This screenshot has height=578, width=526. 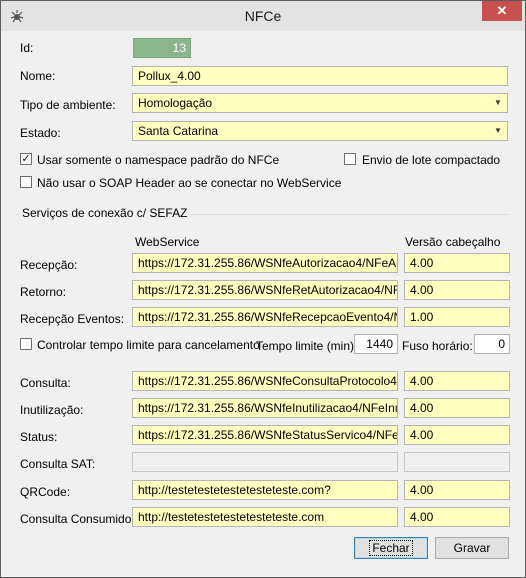 I want to click on qrcode-label: QRCode:, so click(x=45, y=492).